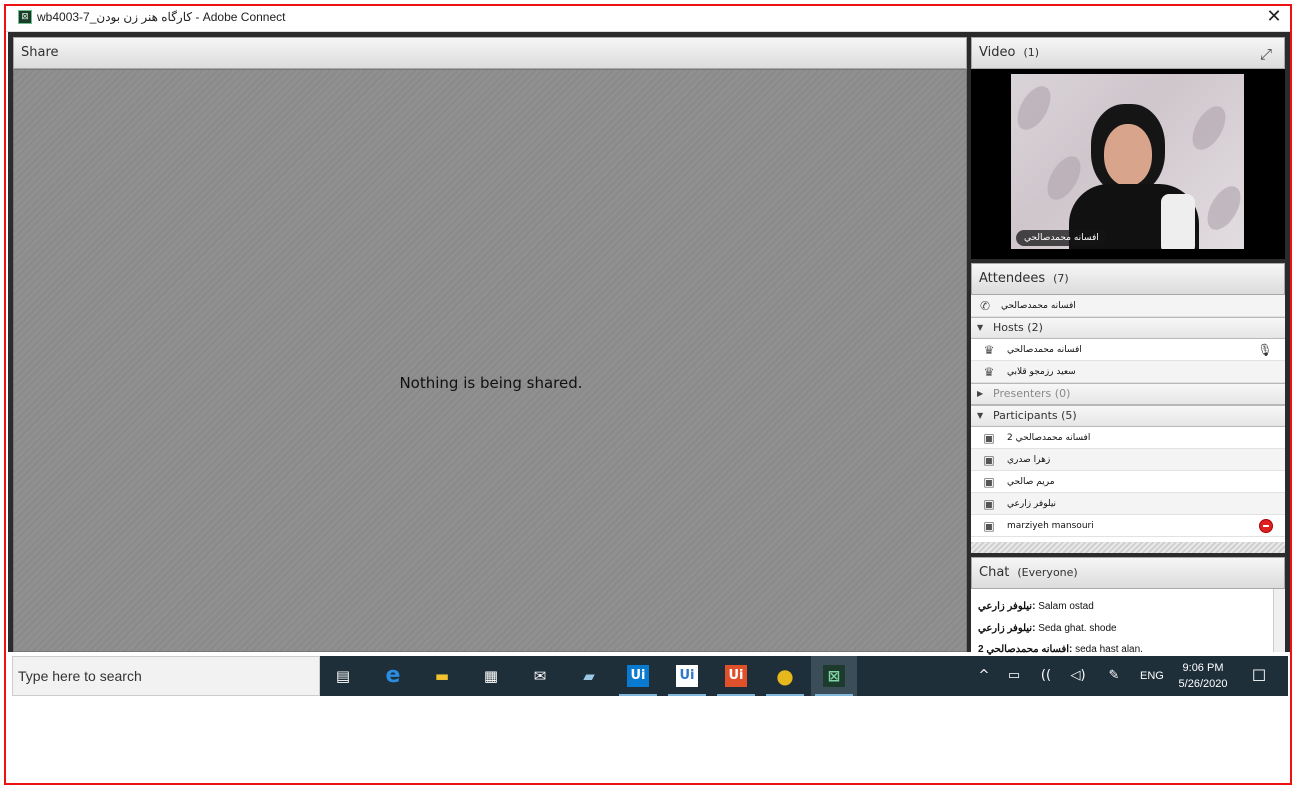 The width and height of the screenshot is (1296, 790). What do you see at coordinates (1005, 606) in the screenshot?
I see `chat-sender: نيلوفر زارعي` at bounding box center [1005, 606].